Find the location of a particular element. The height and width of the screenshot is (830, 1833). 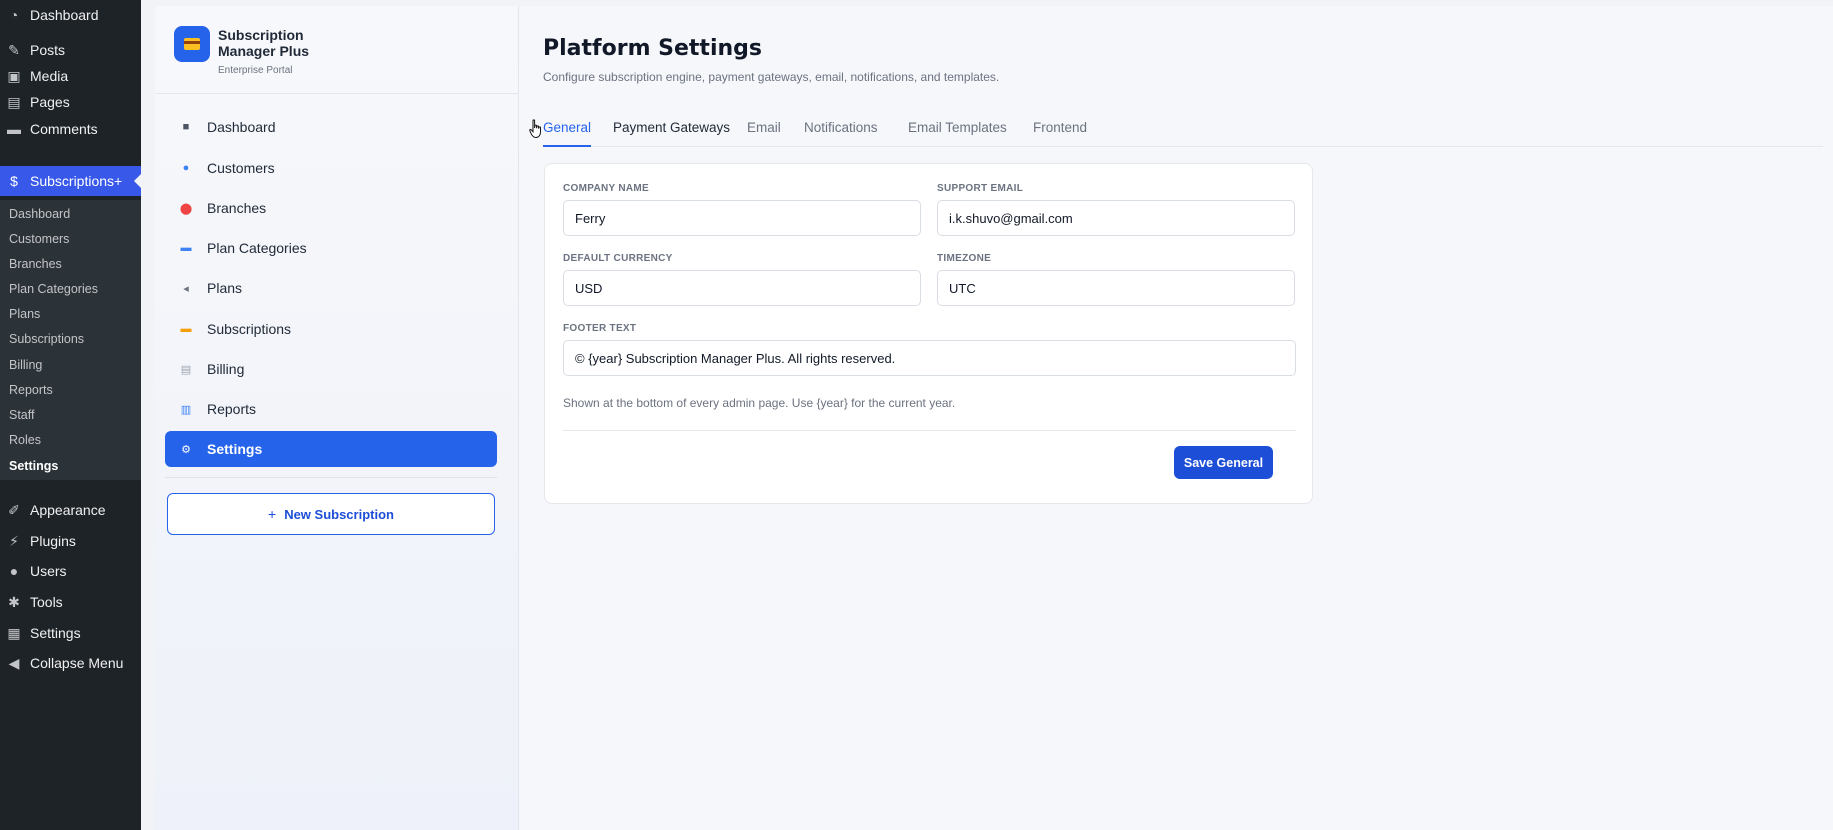

nav-item-label: Plans is located at coordinates (225, 288).